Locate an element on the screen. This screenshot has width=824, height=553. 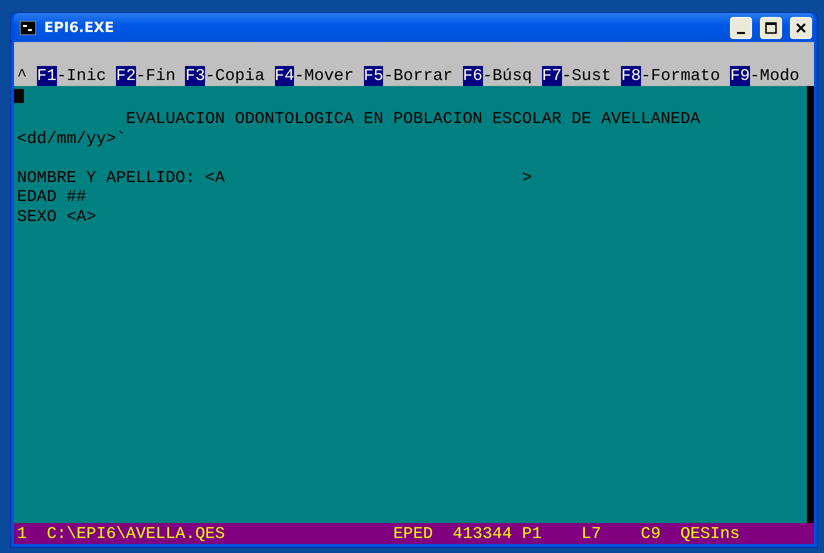
screen-line: EVALUACION ODONTOLOGICA EN POBLACION ESCOLAR DE AVELLANEDA is located at coordinates (413, 118).